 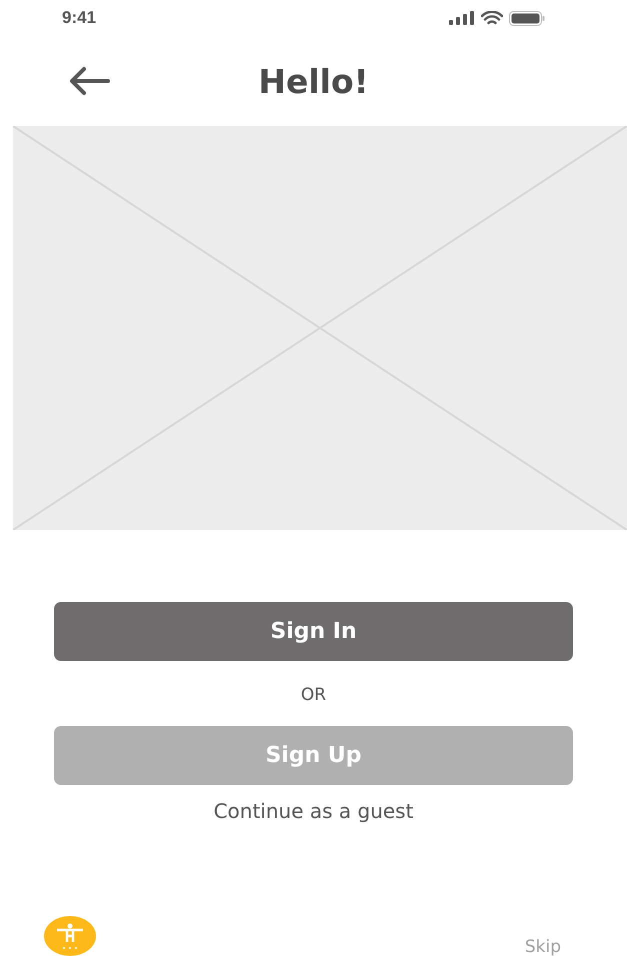 What do you see at coordinates (542, 947) in the screenshot?
I see `skip-link: Skip` at bounding box center [542, 947].